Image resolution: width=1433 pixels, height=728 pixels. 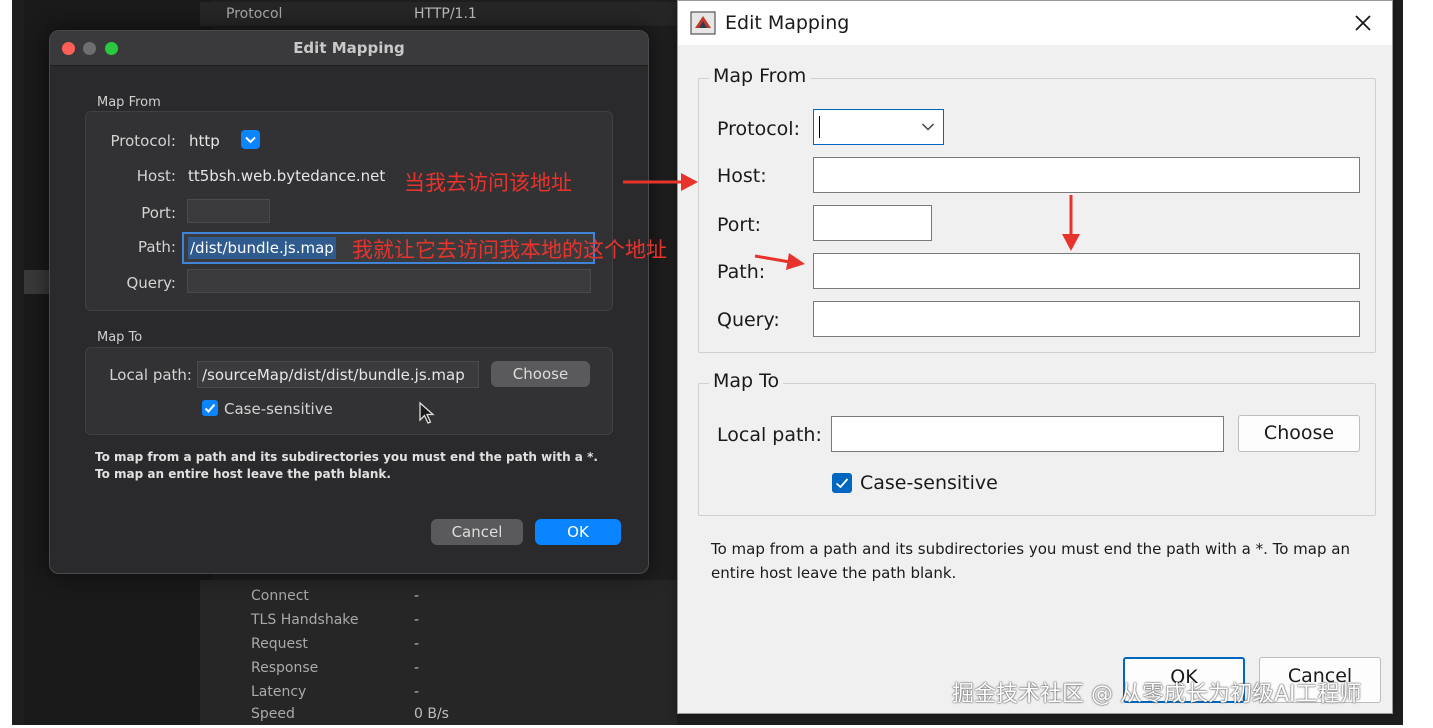 I want to click on mac-port-input, so click(x=228, y=211).